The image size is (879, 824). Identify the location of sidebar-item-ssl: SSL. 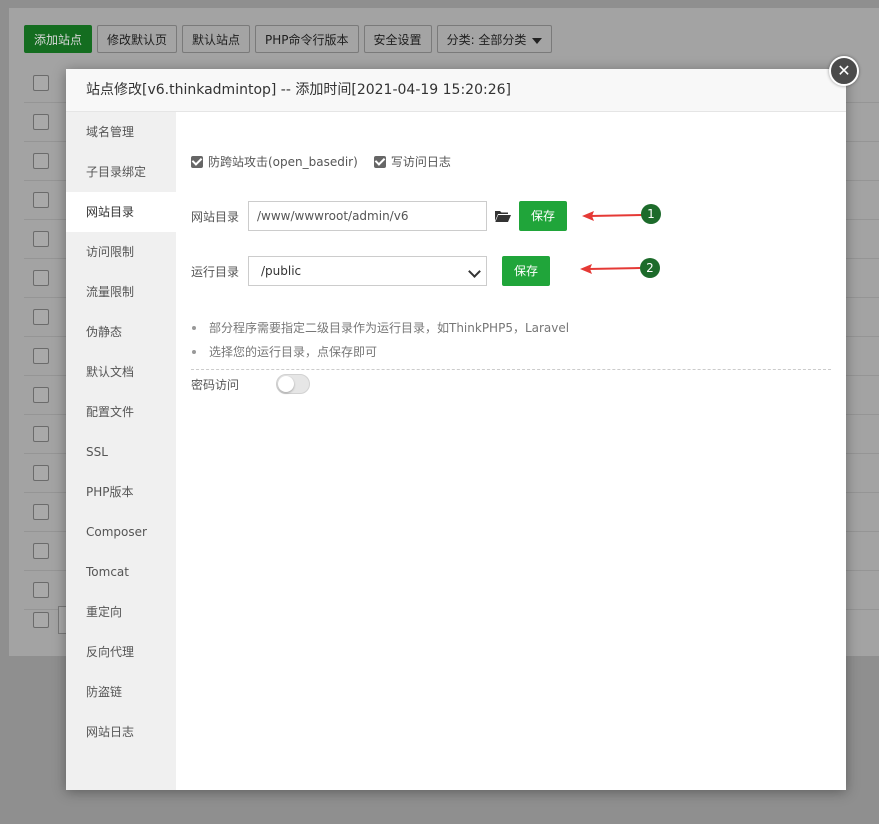
(121, 452).